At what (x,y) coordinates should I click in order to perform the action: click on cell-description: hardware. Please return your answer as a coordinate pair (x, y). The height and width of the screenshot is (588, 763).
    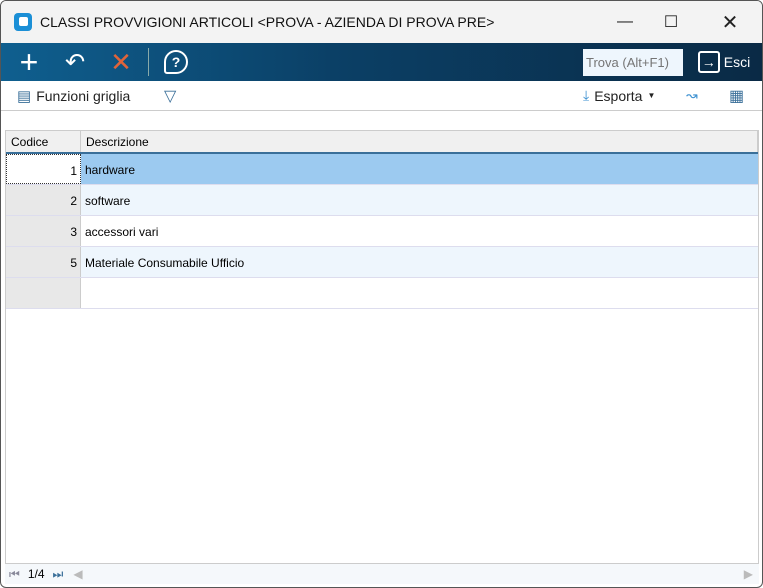
    Looking at the image, I should click on (419, 169).